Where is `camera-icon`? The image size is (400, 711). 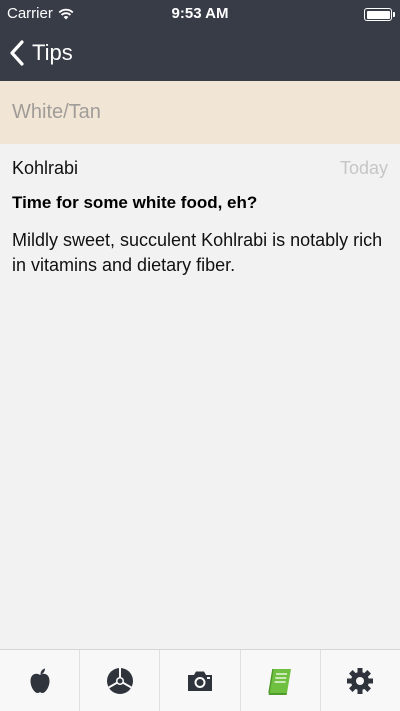
camera-icon is located at coordinates (200, 681).